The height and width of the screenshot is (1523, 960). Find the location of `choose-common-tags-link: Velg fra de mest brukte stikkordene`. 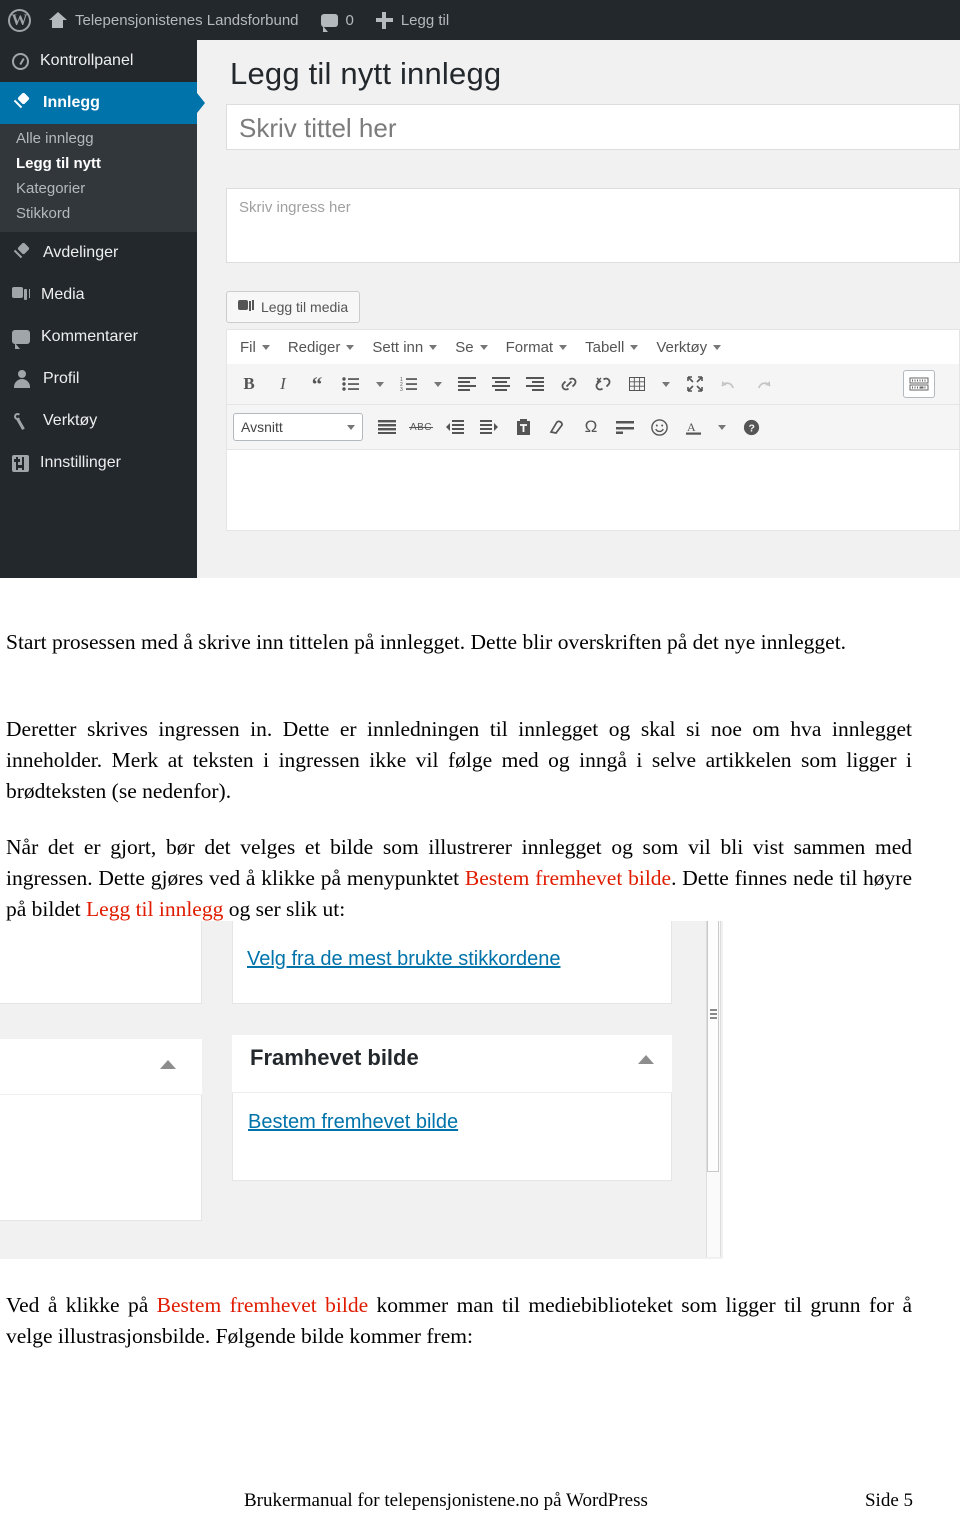

choose-common-tags-link: Velg fra de mest brukte stikkordene is located at coordinates (404, 959).